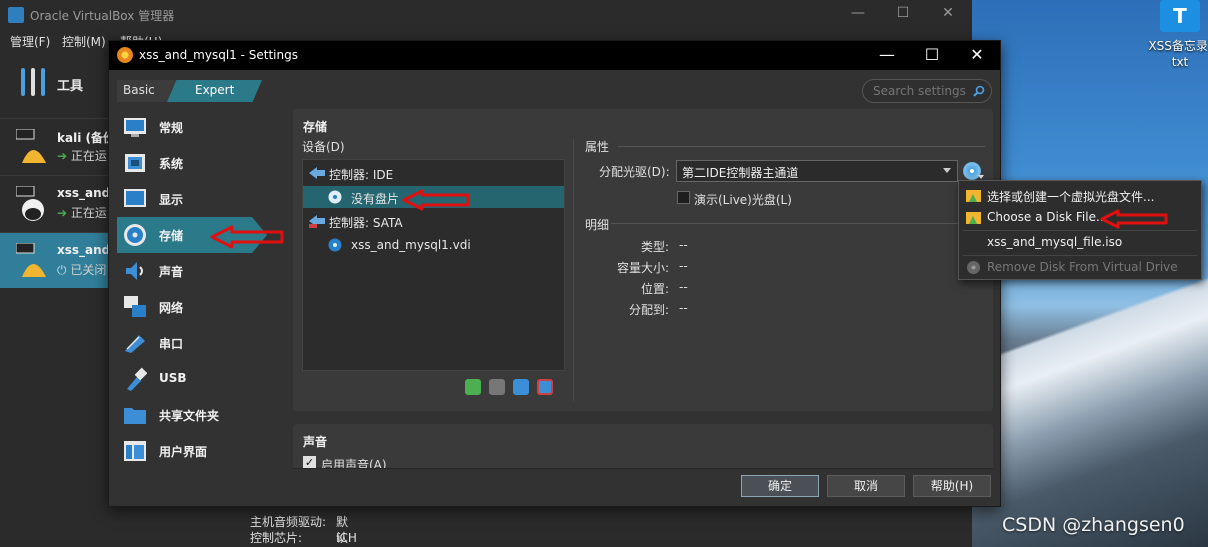 The height and width of the screenshot is (547, 1208). Describe the element at coordinates (1174, 54) in the screenshot. I see `desktop-icon-label: XSS备忘录. txt` at that location.